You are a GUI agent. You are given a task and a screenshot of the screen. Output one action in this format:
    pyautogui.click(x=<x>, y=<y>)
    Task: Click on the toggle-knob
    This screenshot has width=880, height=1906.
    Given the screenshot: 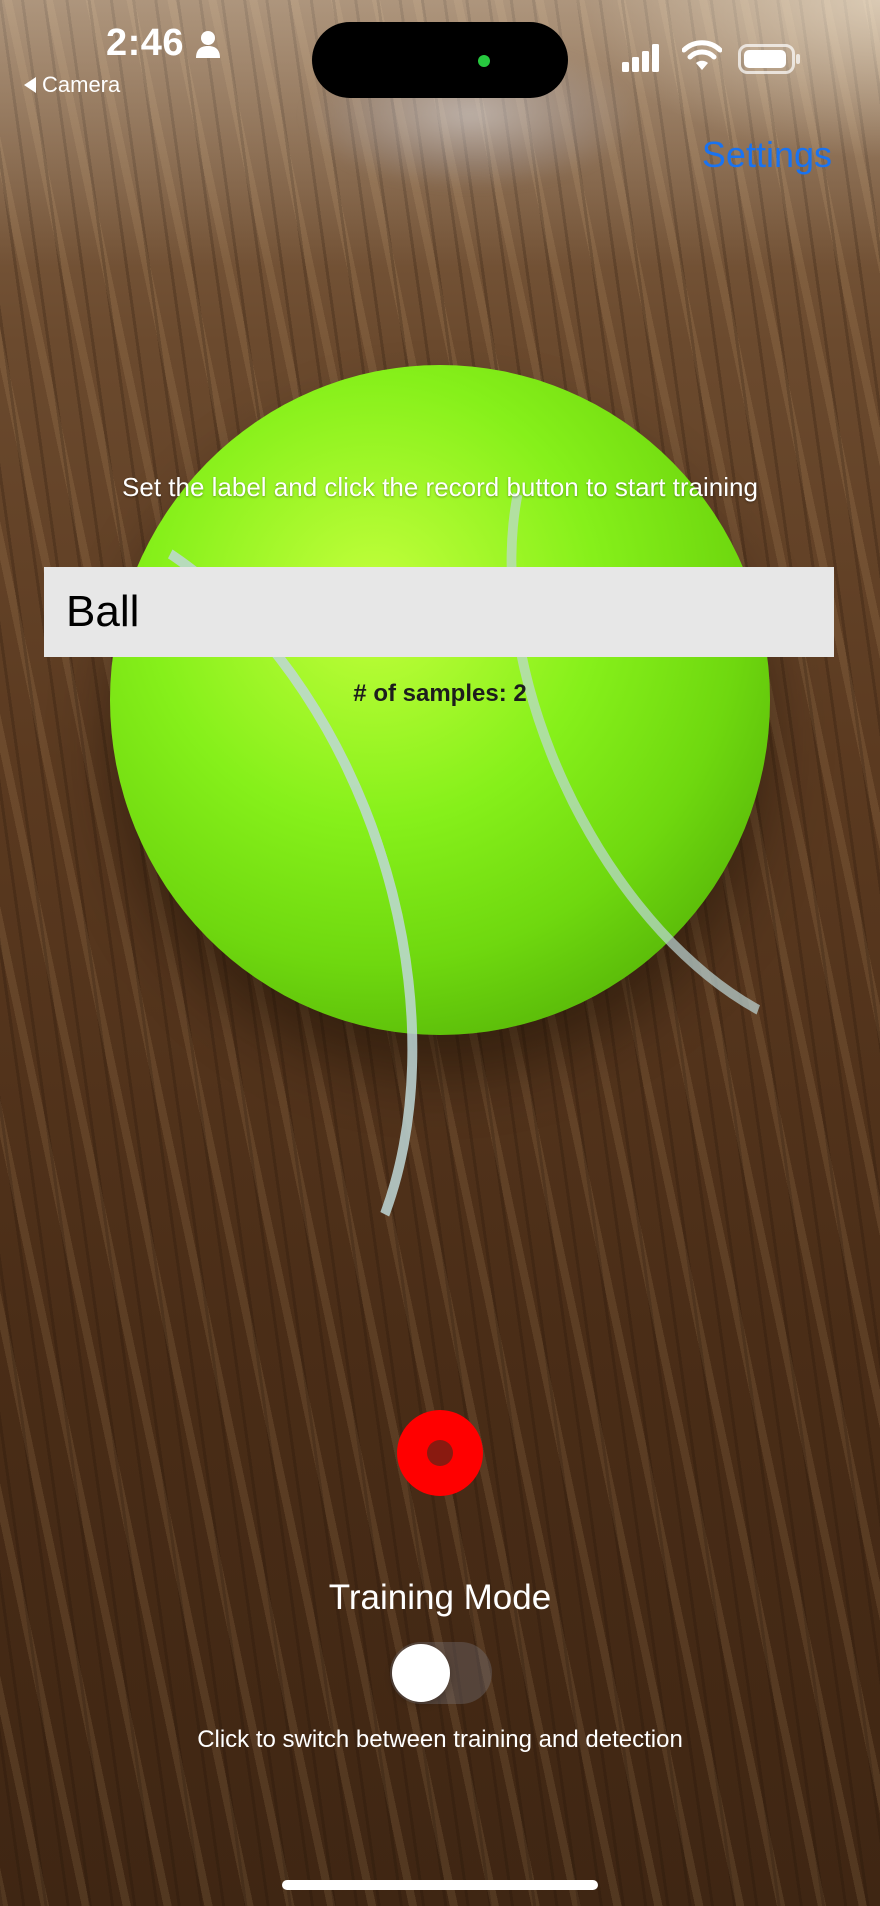 What is the action you would take?
    pyautogui.click(x=421, y=1673)
    